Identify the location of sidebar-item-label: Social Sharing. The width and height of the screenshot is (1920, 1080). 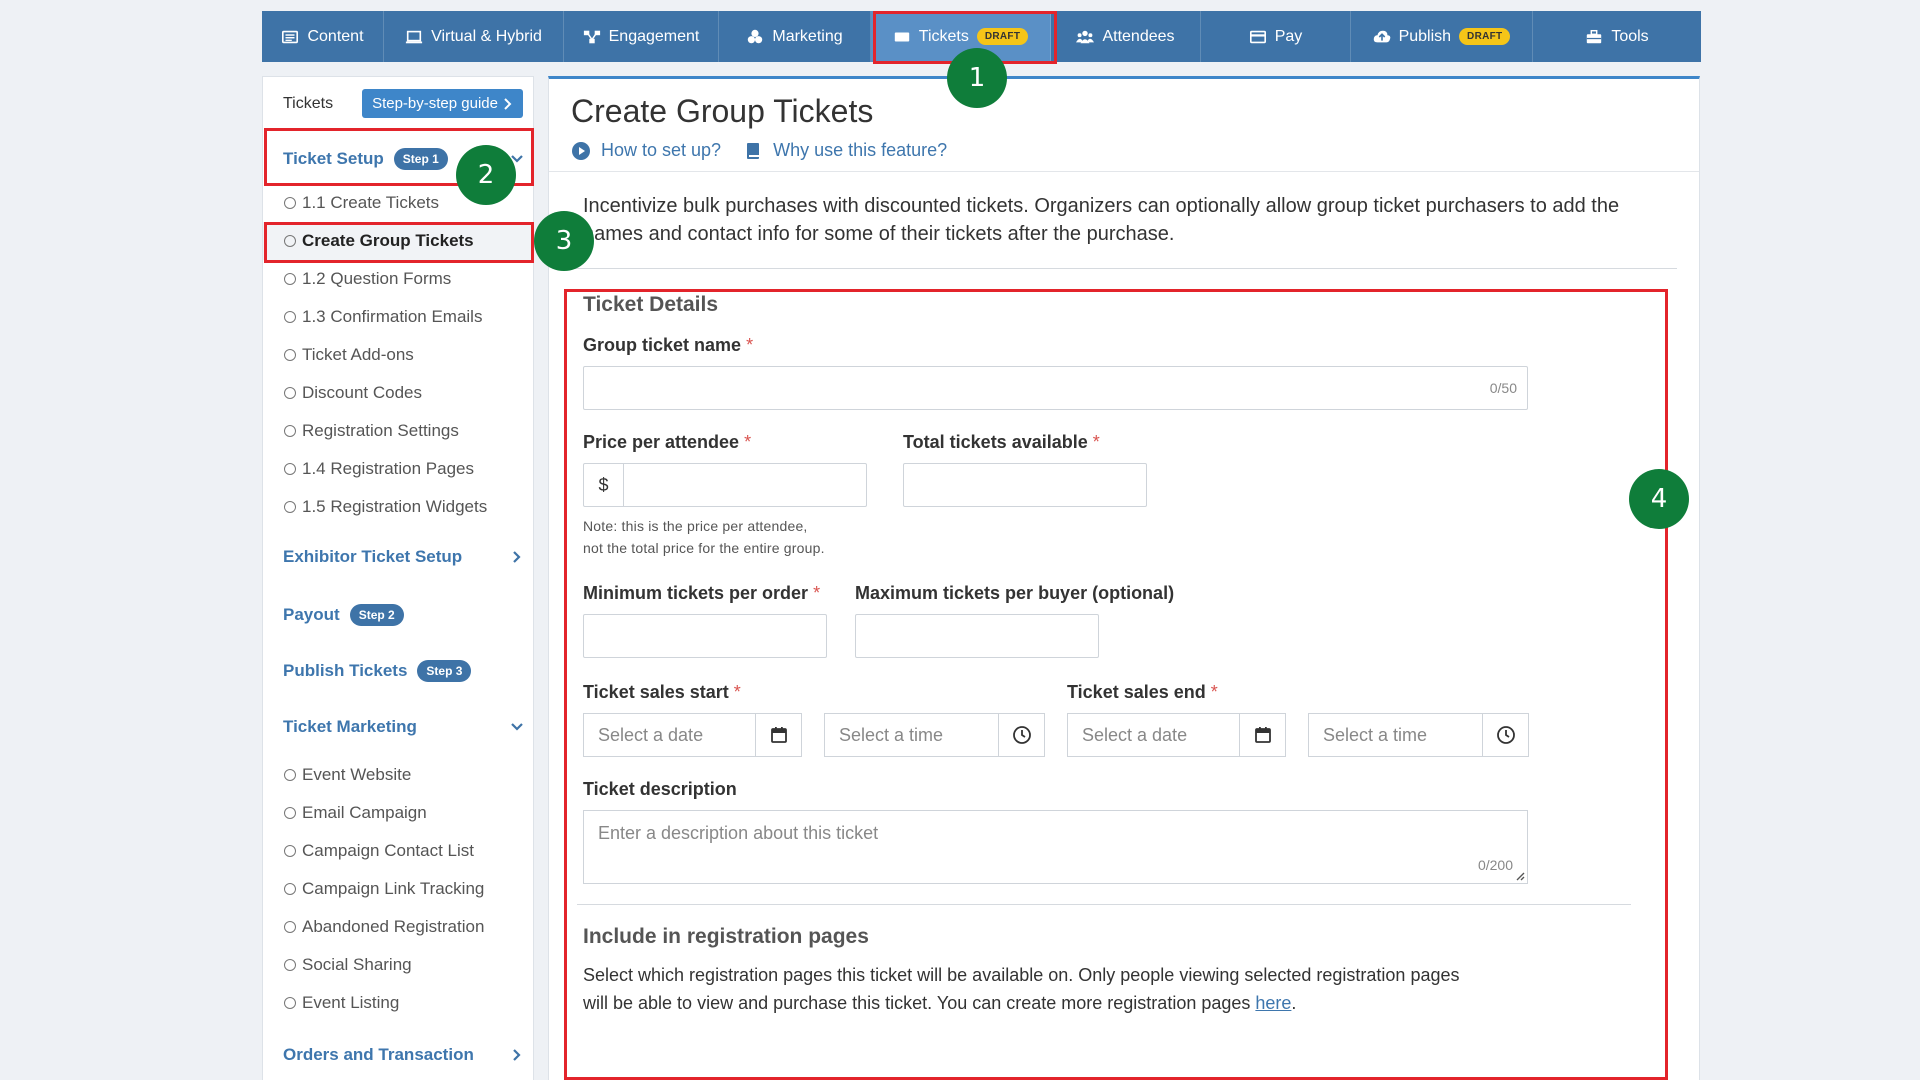
(357, 964).